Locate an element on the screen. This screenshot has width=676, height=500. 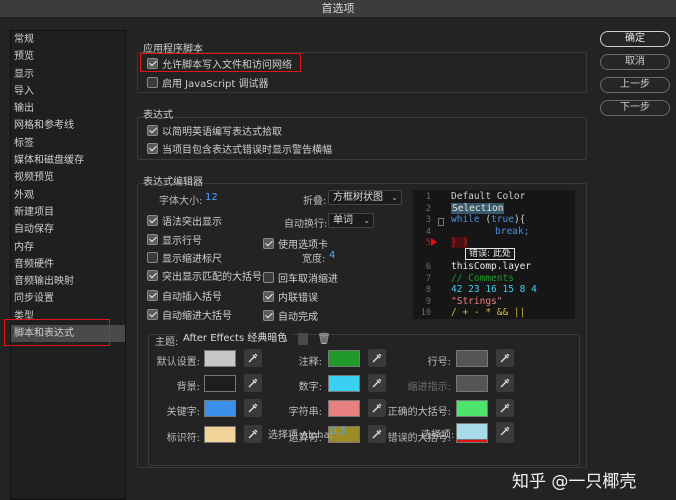
sidebar-item: 显示 is located at coordinates (68, 74).